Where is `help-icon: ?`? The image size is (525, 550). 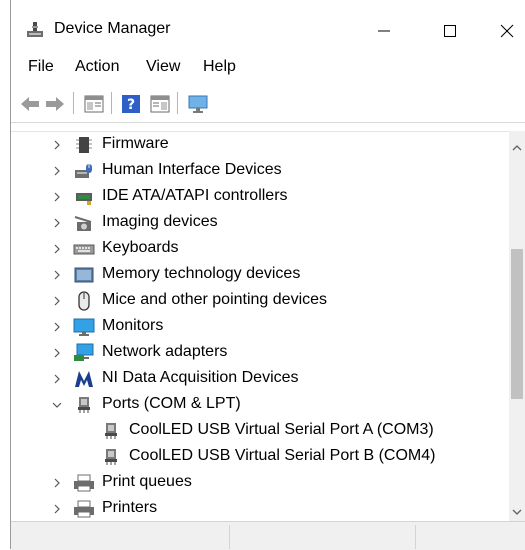
help-icon: ? is located at coordinates (131, 104).